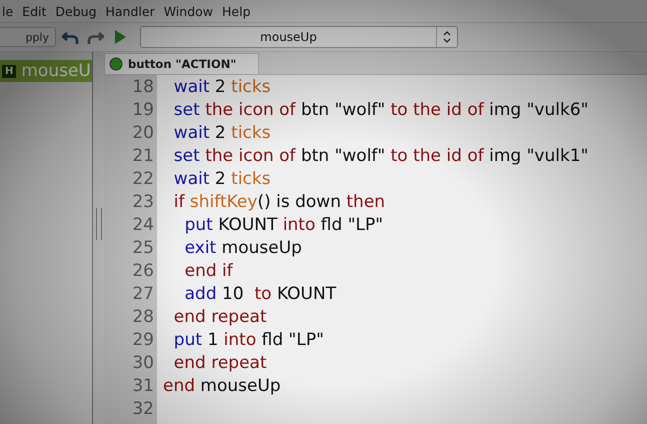  I want to click on line-number: 19, so click(142, 110).